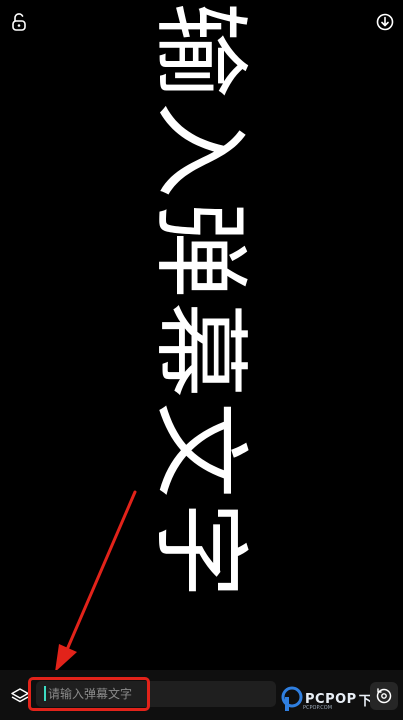  What do you see at coordinates (19, 22) in the screenshot?
I see `lock-icon` at bounding box center [19, 22].